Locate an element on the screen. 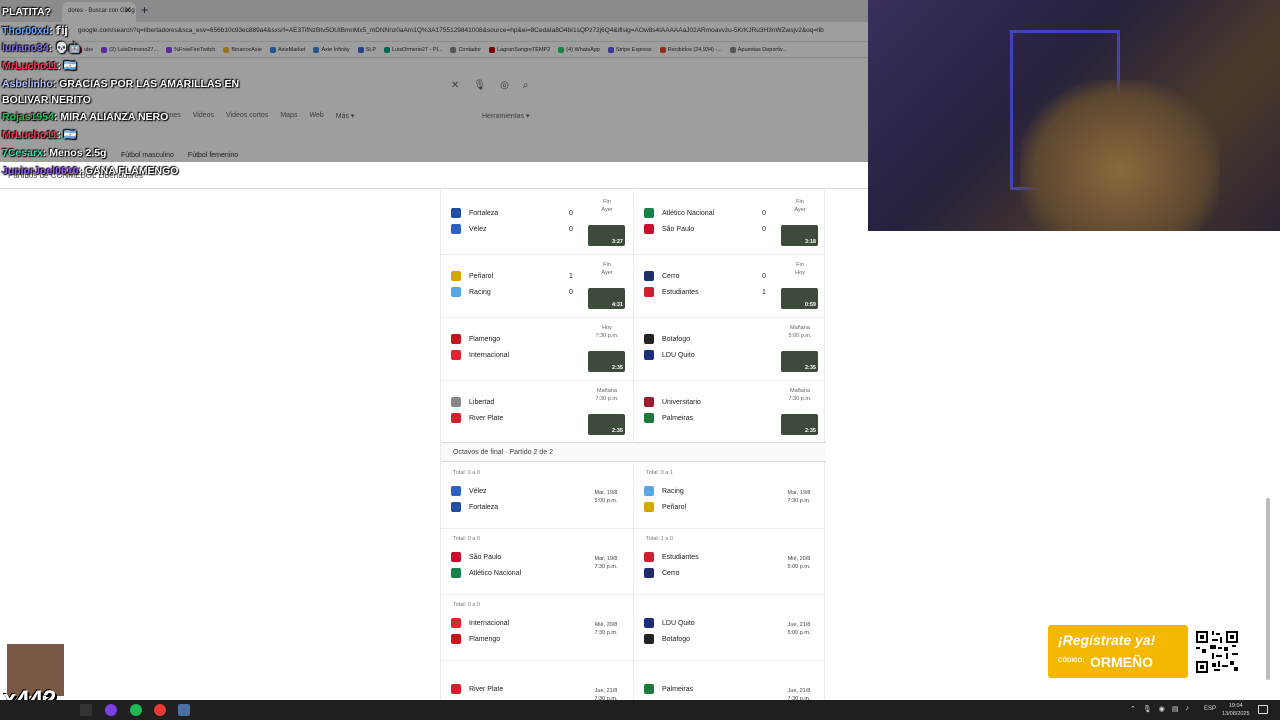 The width and height of the screenshot is (1280, 720). fixture-tile: LDU Quito Botafogo Jue, 21/8 5:00 p.m. is located at coordinates (729, 626).